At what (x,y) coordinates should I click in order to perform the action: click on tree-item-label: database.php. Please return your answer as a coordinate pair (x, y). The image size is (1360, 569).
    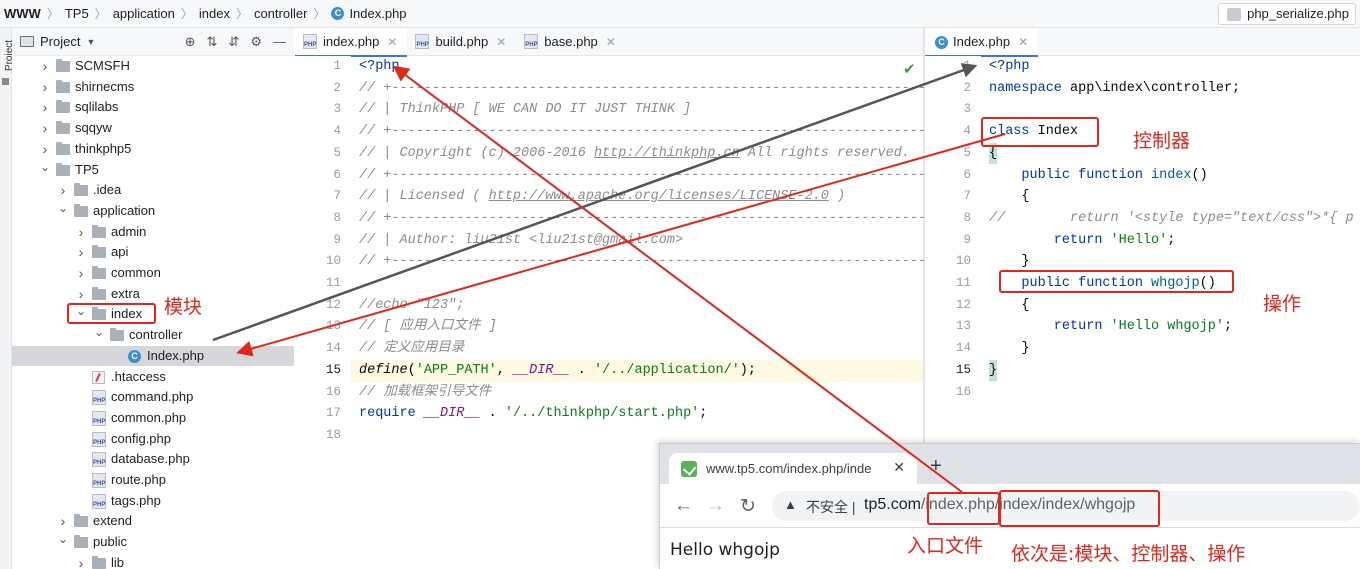
    Looking at the image, I should click on (150, 459).